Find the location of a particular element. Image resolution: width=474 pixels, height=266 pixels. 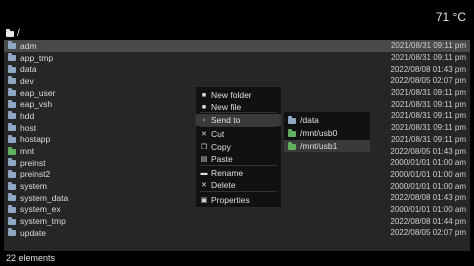

file-date: 2022/08/05 01:43 pm is located at coordinates (428, 151).